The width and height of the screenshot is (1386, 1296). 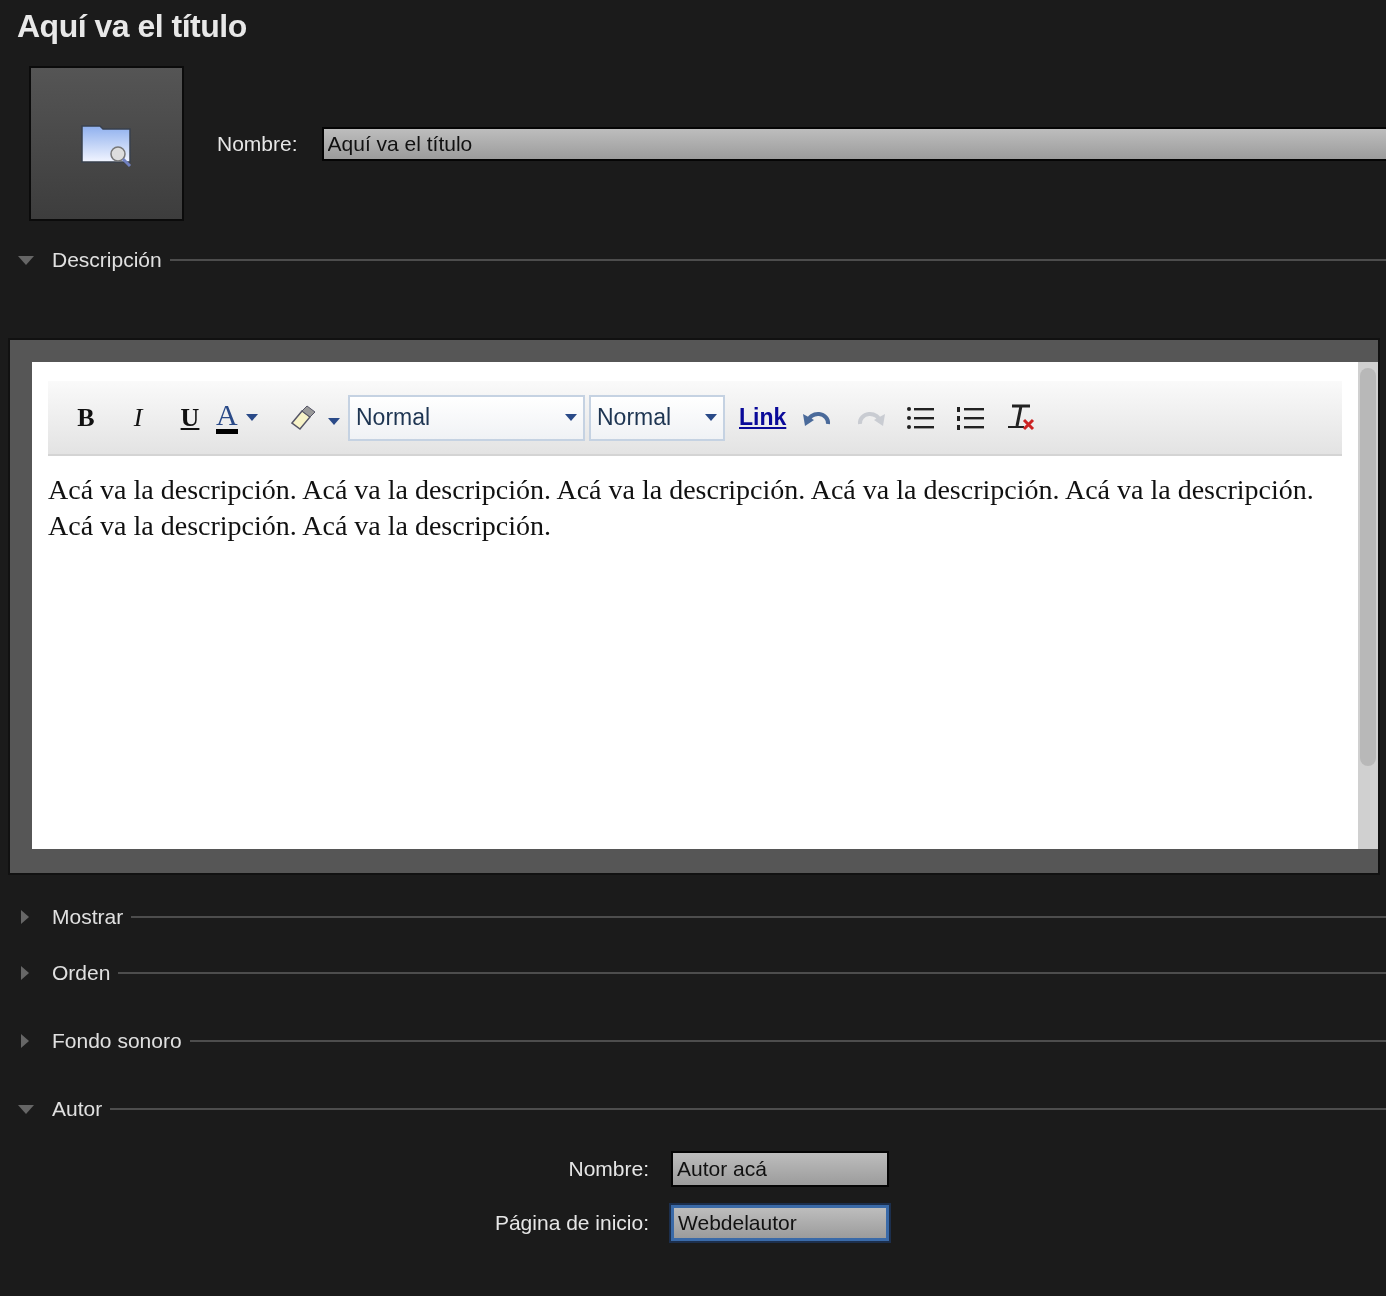 What do you see at coordinates (117, 1041) in the screenshot?
I see `section-header: Fondo sonoro` at bounding box center [117, 1041].